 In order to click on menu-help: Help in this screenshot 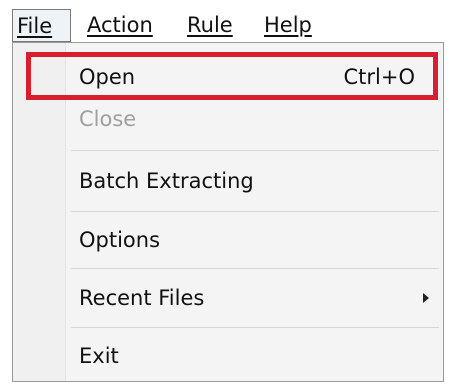, I will do `click(288, 25)`.